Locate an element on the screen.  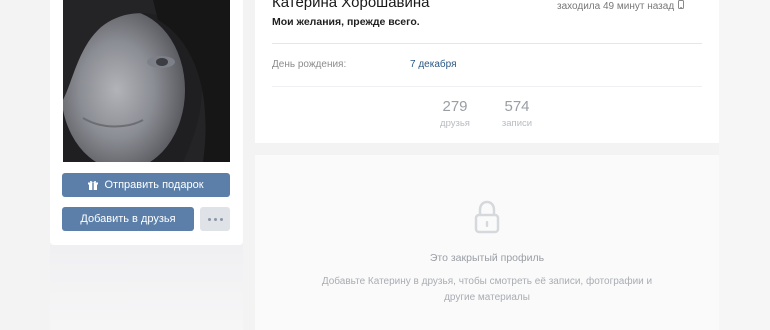
send-gift-label: Отправить подарок is located at coordinates (154, 185).